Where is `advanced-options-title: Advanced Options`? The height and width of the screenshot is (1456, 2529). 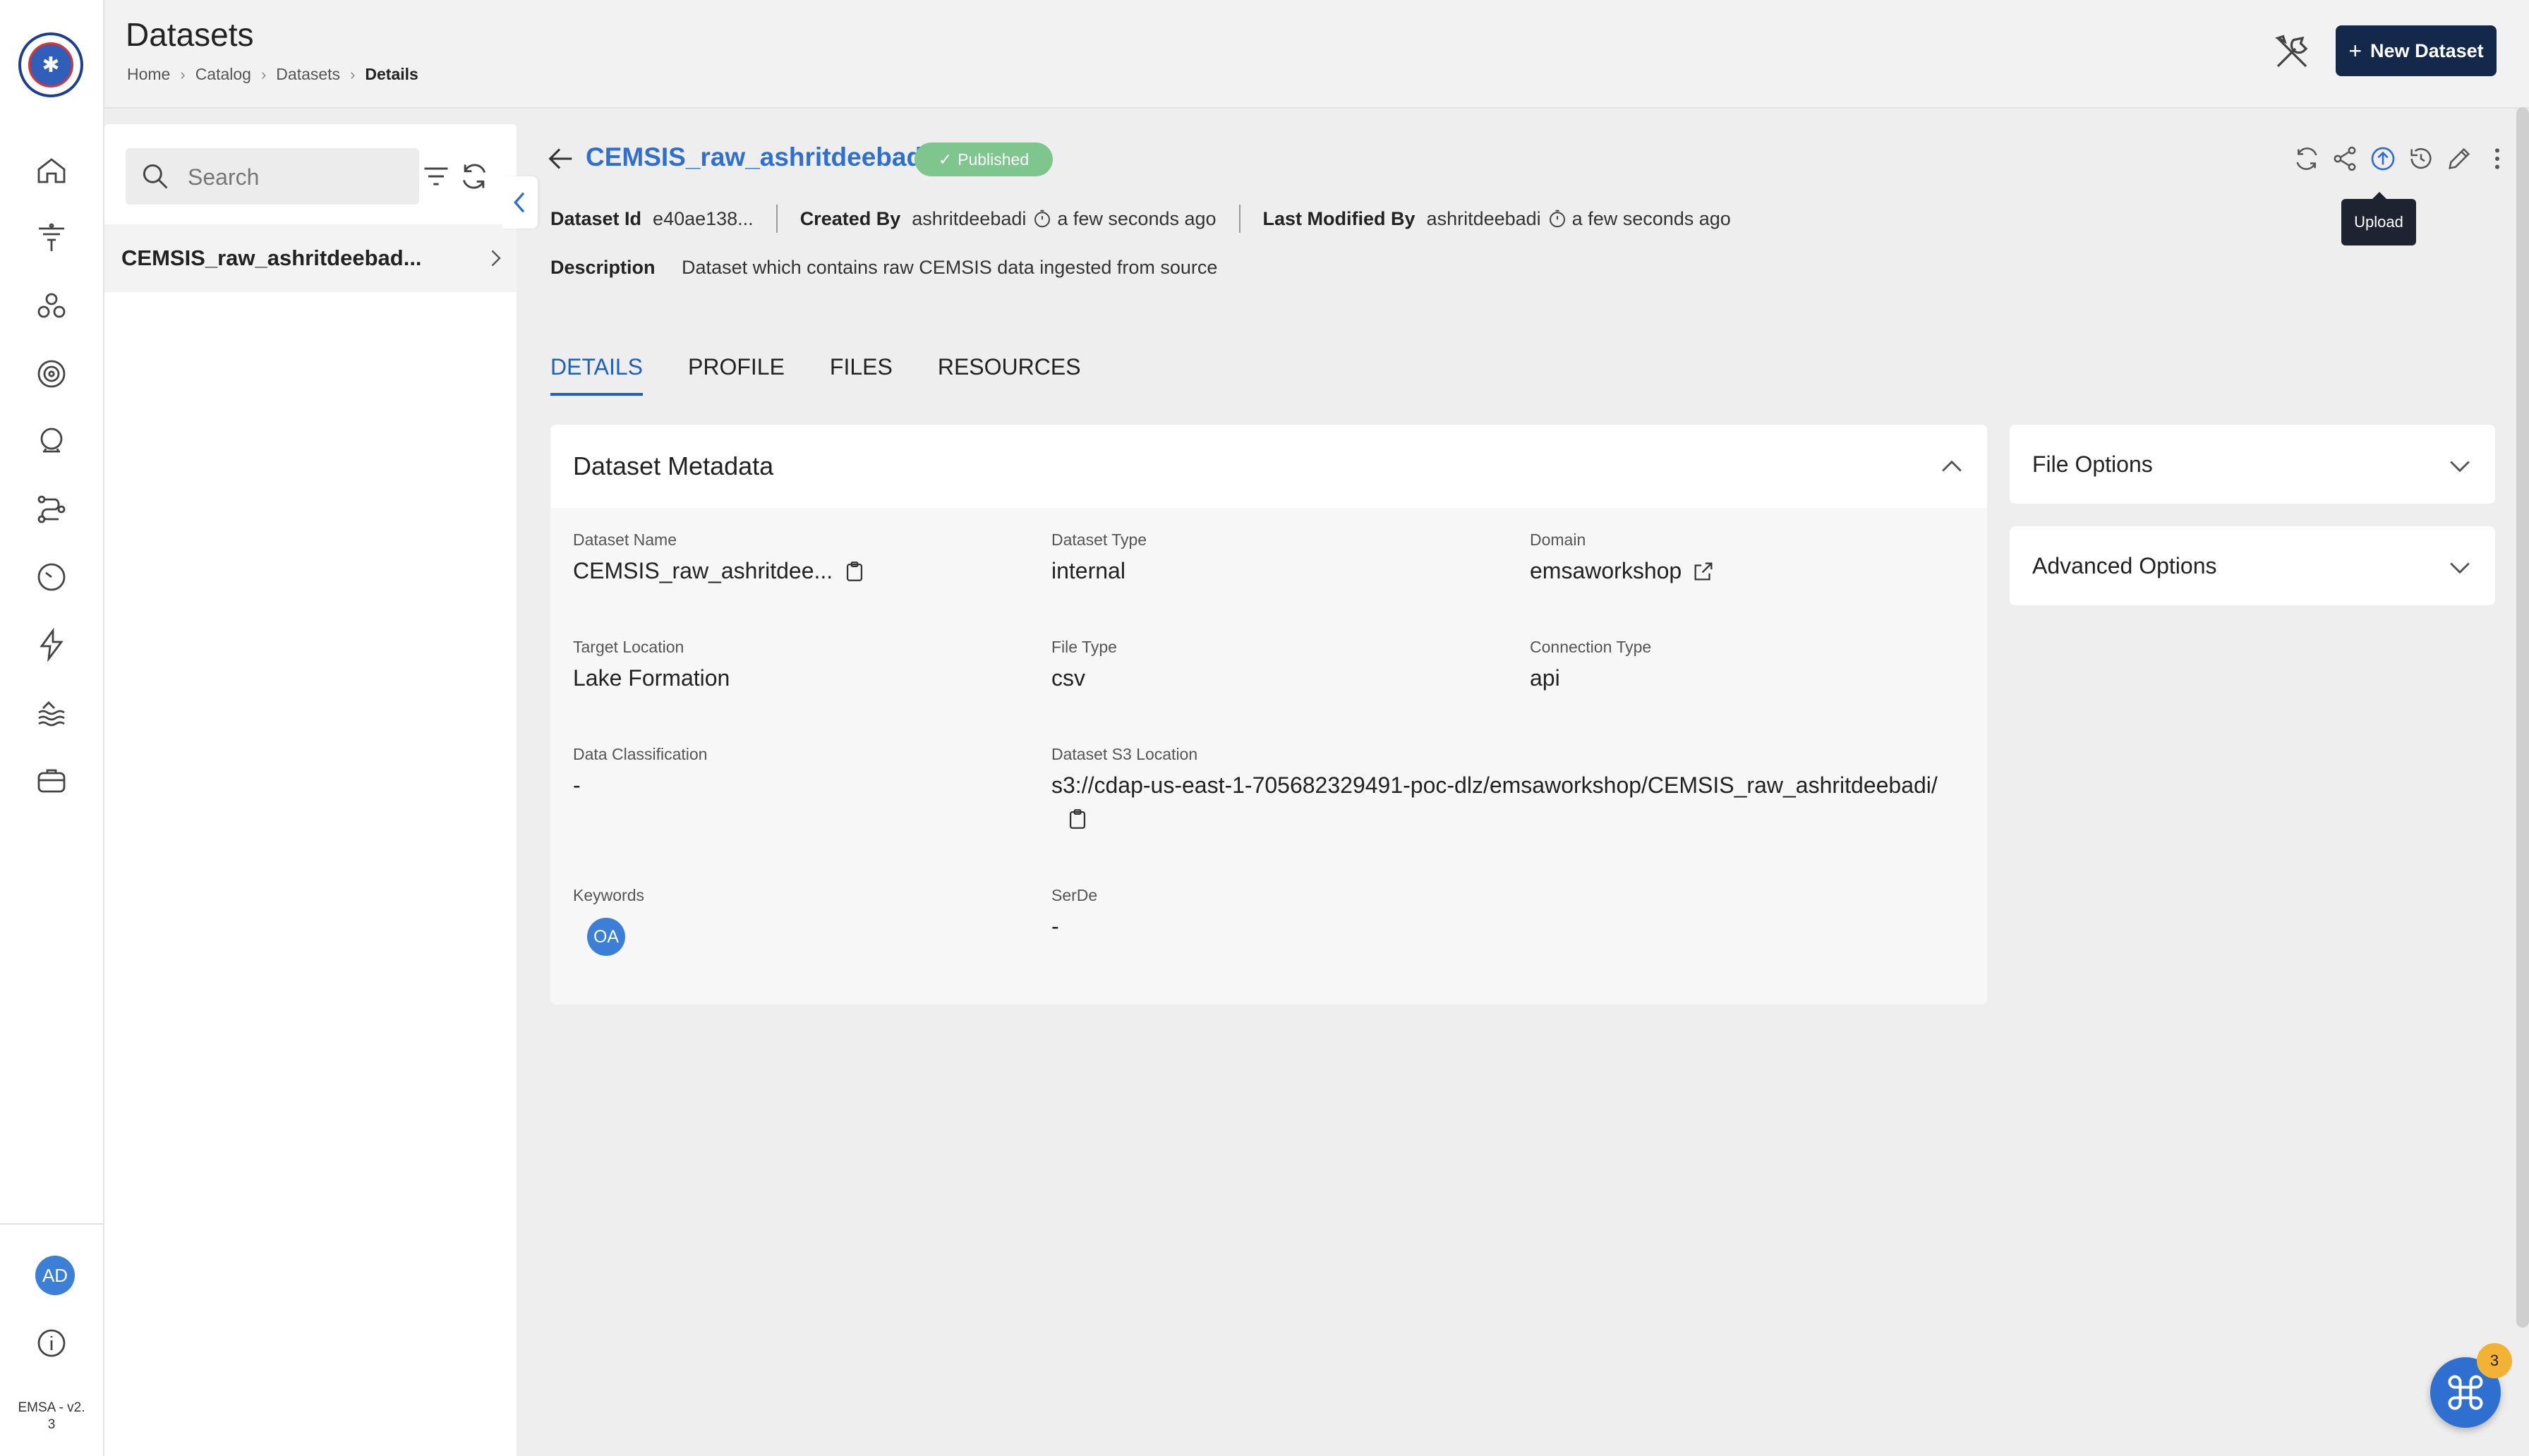
advanced-options-title: Advanced Options is located at coordinates (2124, 566).